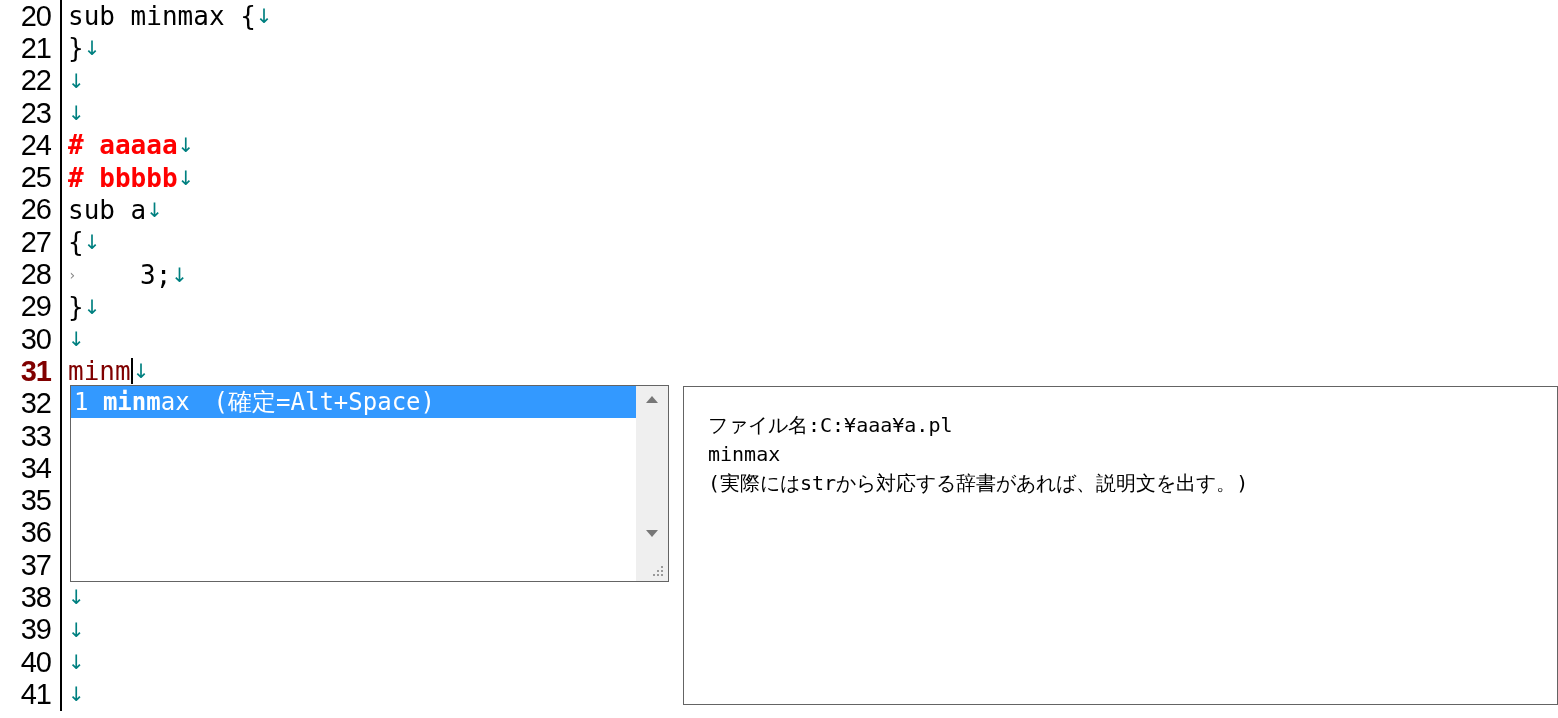 Image resolution: width=1558 pixels, height=718 pixels. What do you see at coordinates (156, 274) in the screenshot?
I see `code-text: 3;` at bounding box center [156, 274].